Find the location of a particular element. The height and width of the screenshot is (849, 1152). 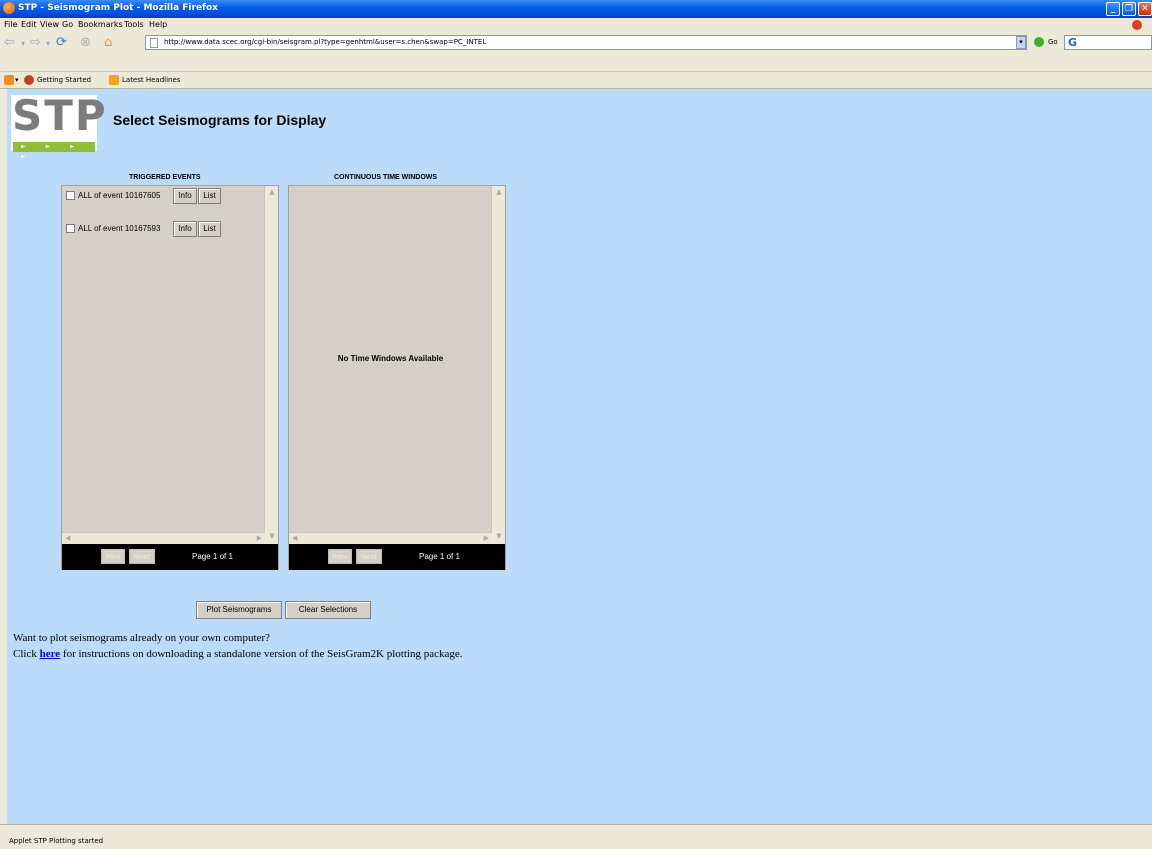

search-input: G is located at coordinates (1108, 42).